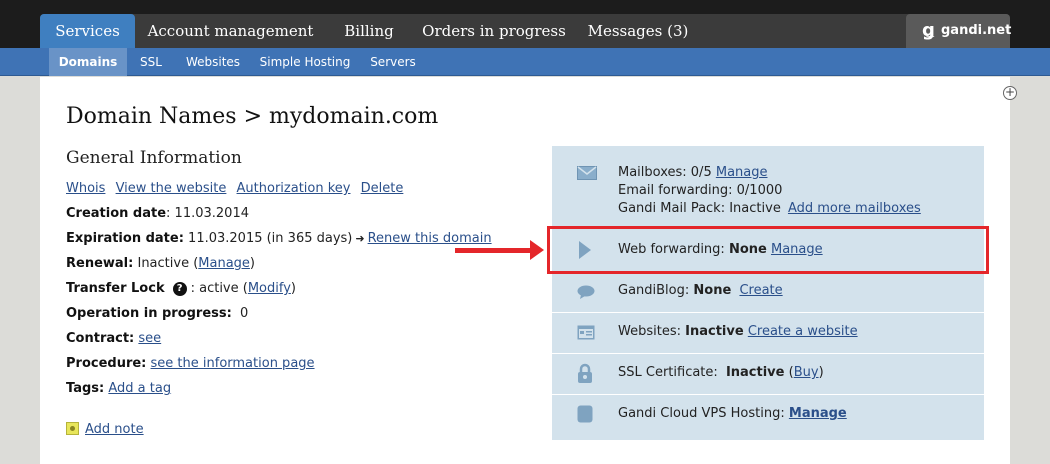 This screenshot has height=464, width=1050. What do you see at coordinates (928, 30) in the screenshot?
I see `gandi-logo-icon: ǥ` at bounding box center [928, 30].